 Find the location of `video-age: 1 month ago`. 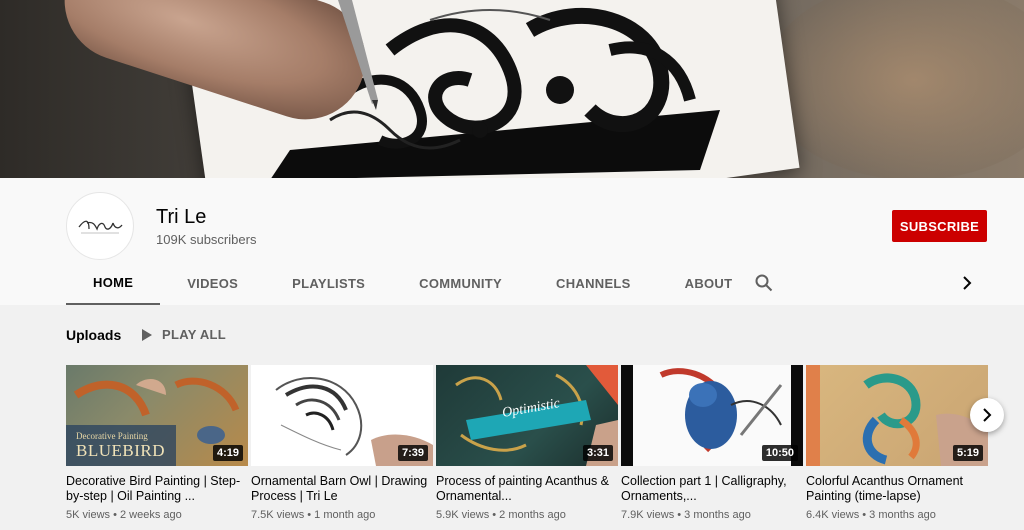

video-age: 1 month ago is located at coordinates (345, 515).